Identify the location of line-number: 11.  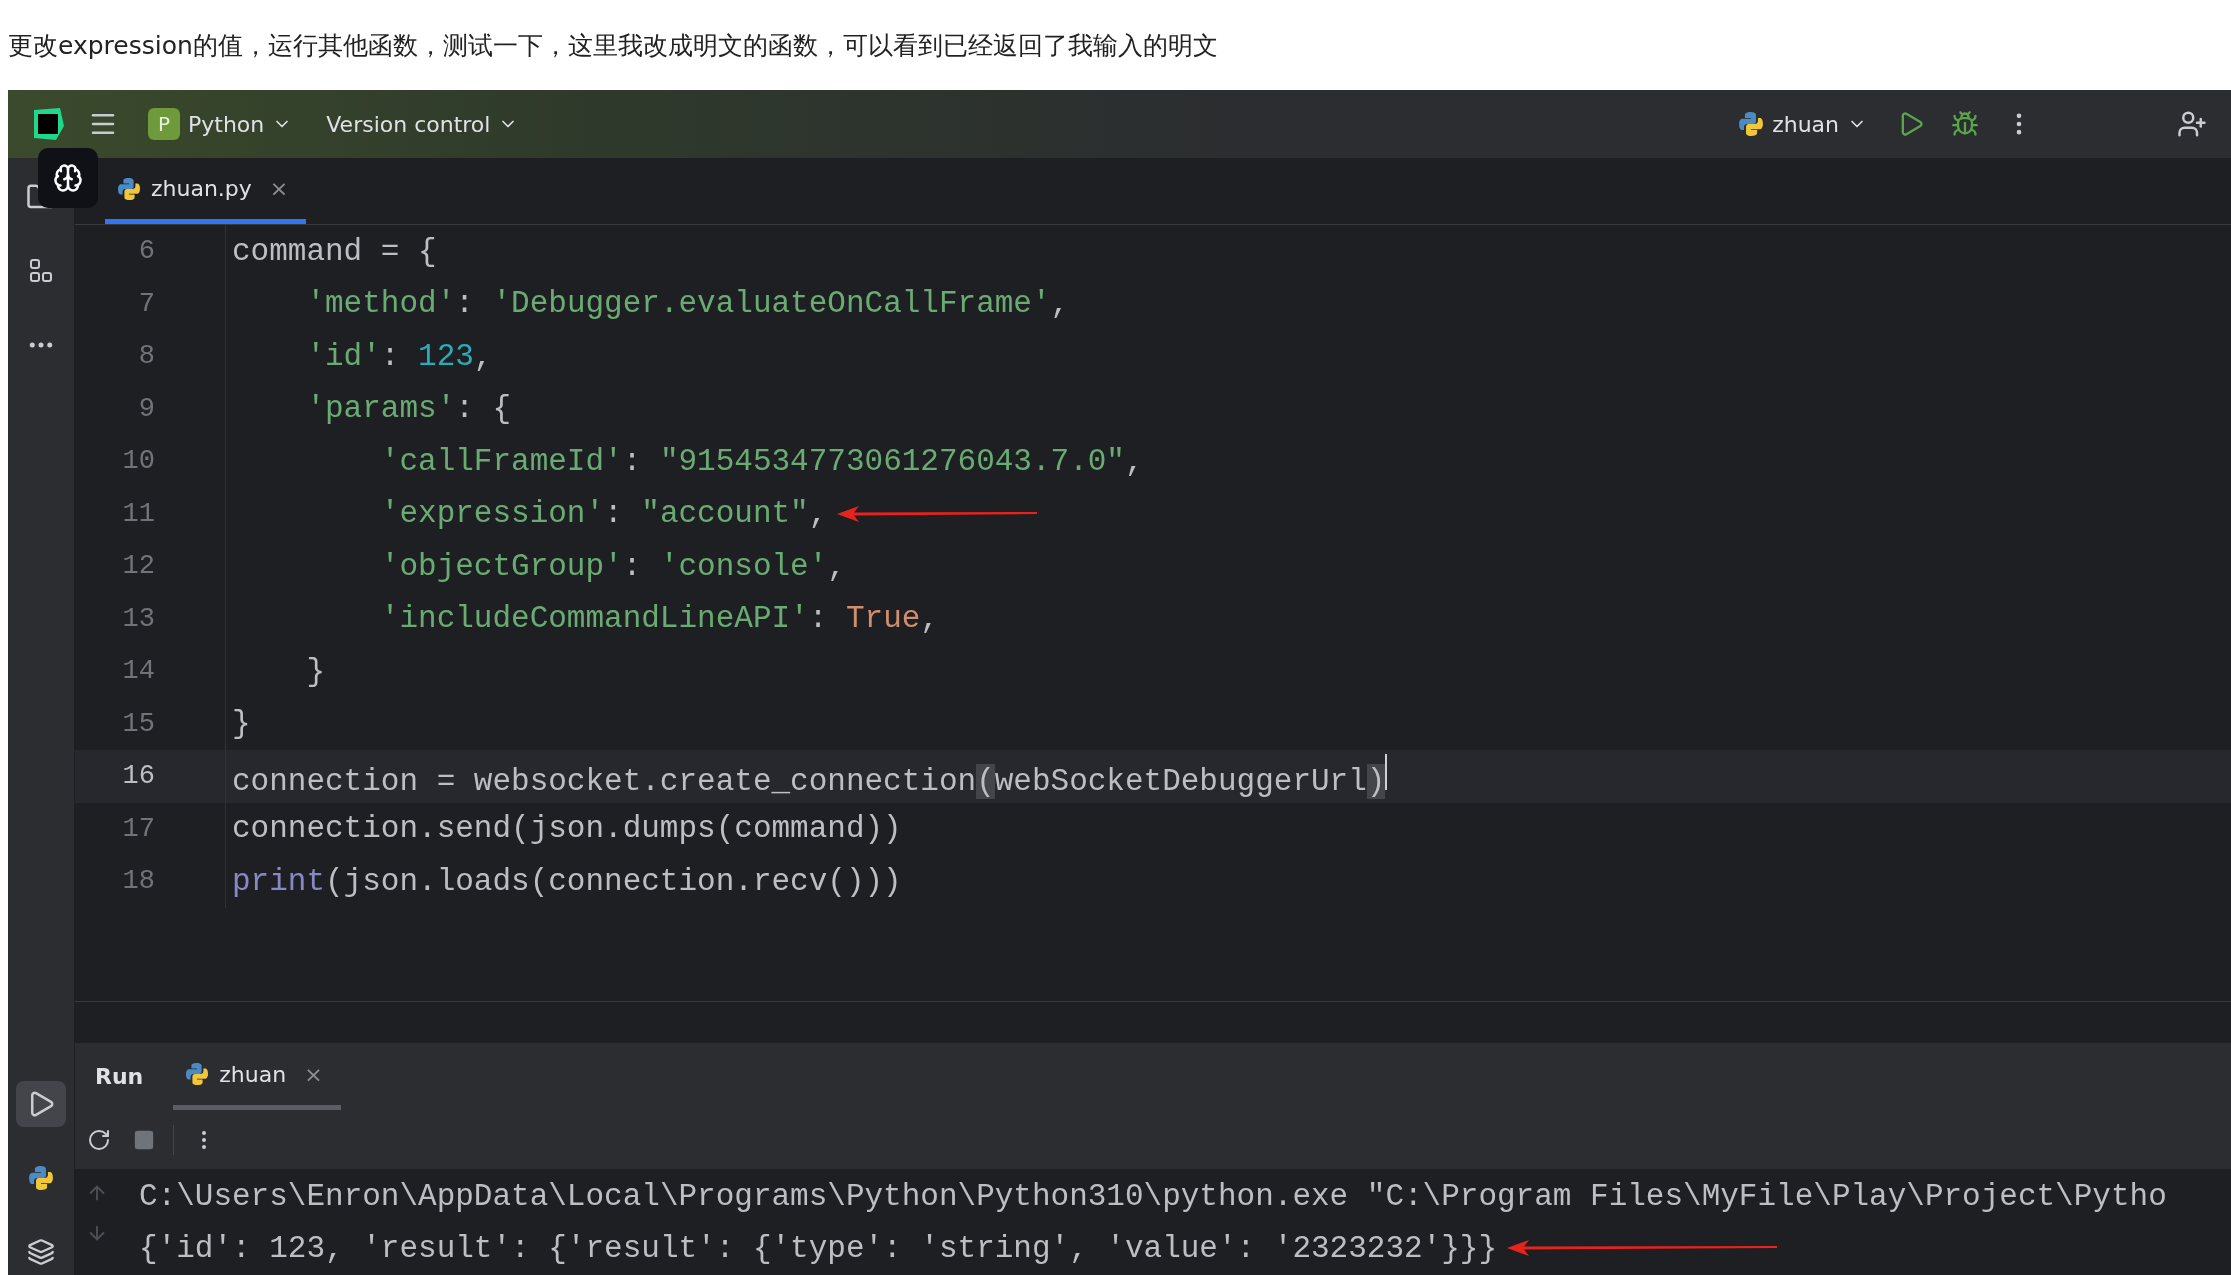
(138, 513).